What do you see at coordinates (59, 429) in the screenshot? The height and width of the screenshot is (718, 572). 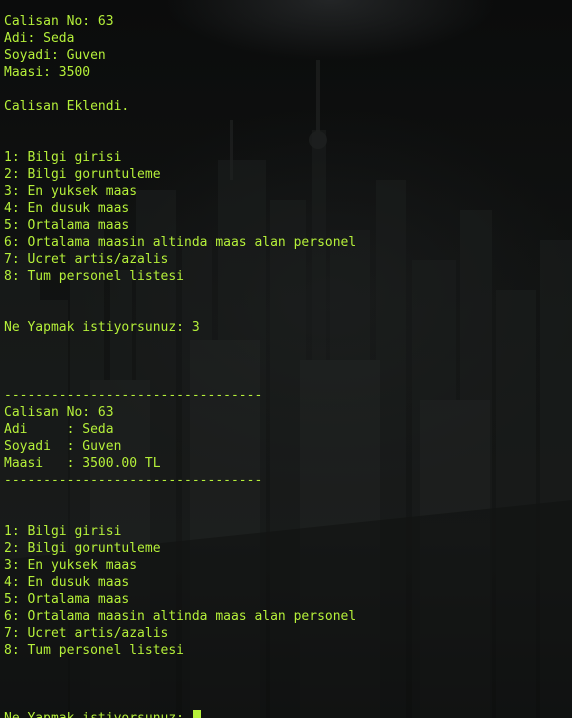 I see `output-line: Adi : Seda` at bounding box center [59, 429].